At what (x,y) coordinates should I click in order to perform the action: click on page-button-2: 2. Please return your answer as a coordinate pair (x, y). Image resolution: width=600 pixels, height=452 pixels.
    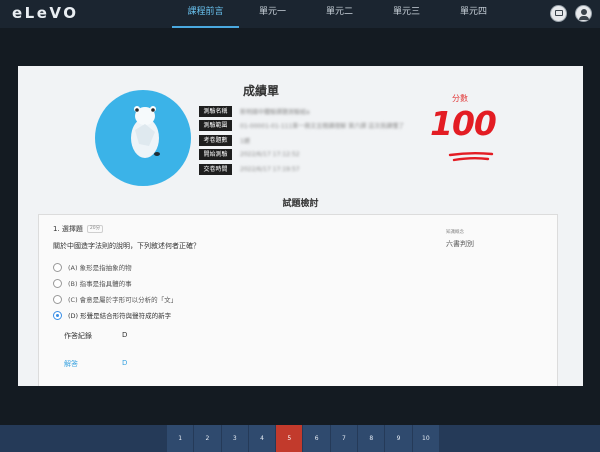
    Looking at the image, I should click on (208, 438).